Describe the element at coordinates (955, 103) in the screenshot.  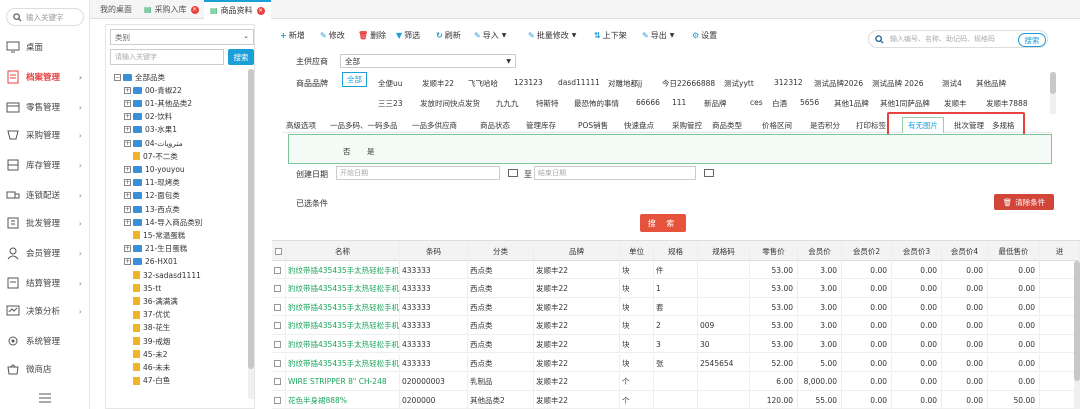
I see `brand-option: 发顺丰` at that location.